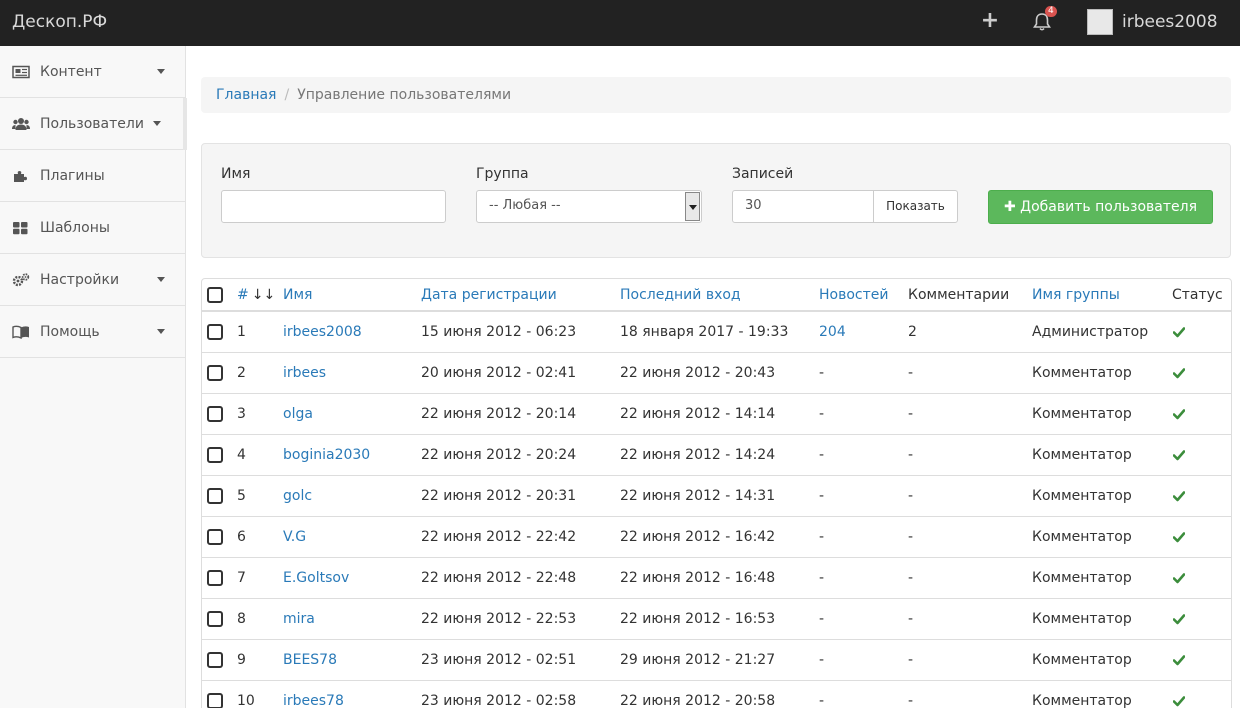 This screenshot has height=708, width=1240. I want to click on sidebar-item-plugins: Плагины, so click(92, 176).